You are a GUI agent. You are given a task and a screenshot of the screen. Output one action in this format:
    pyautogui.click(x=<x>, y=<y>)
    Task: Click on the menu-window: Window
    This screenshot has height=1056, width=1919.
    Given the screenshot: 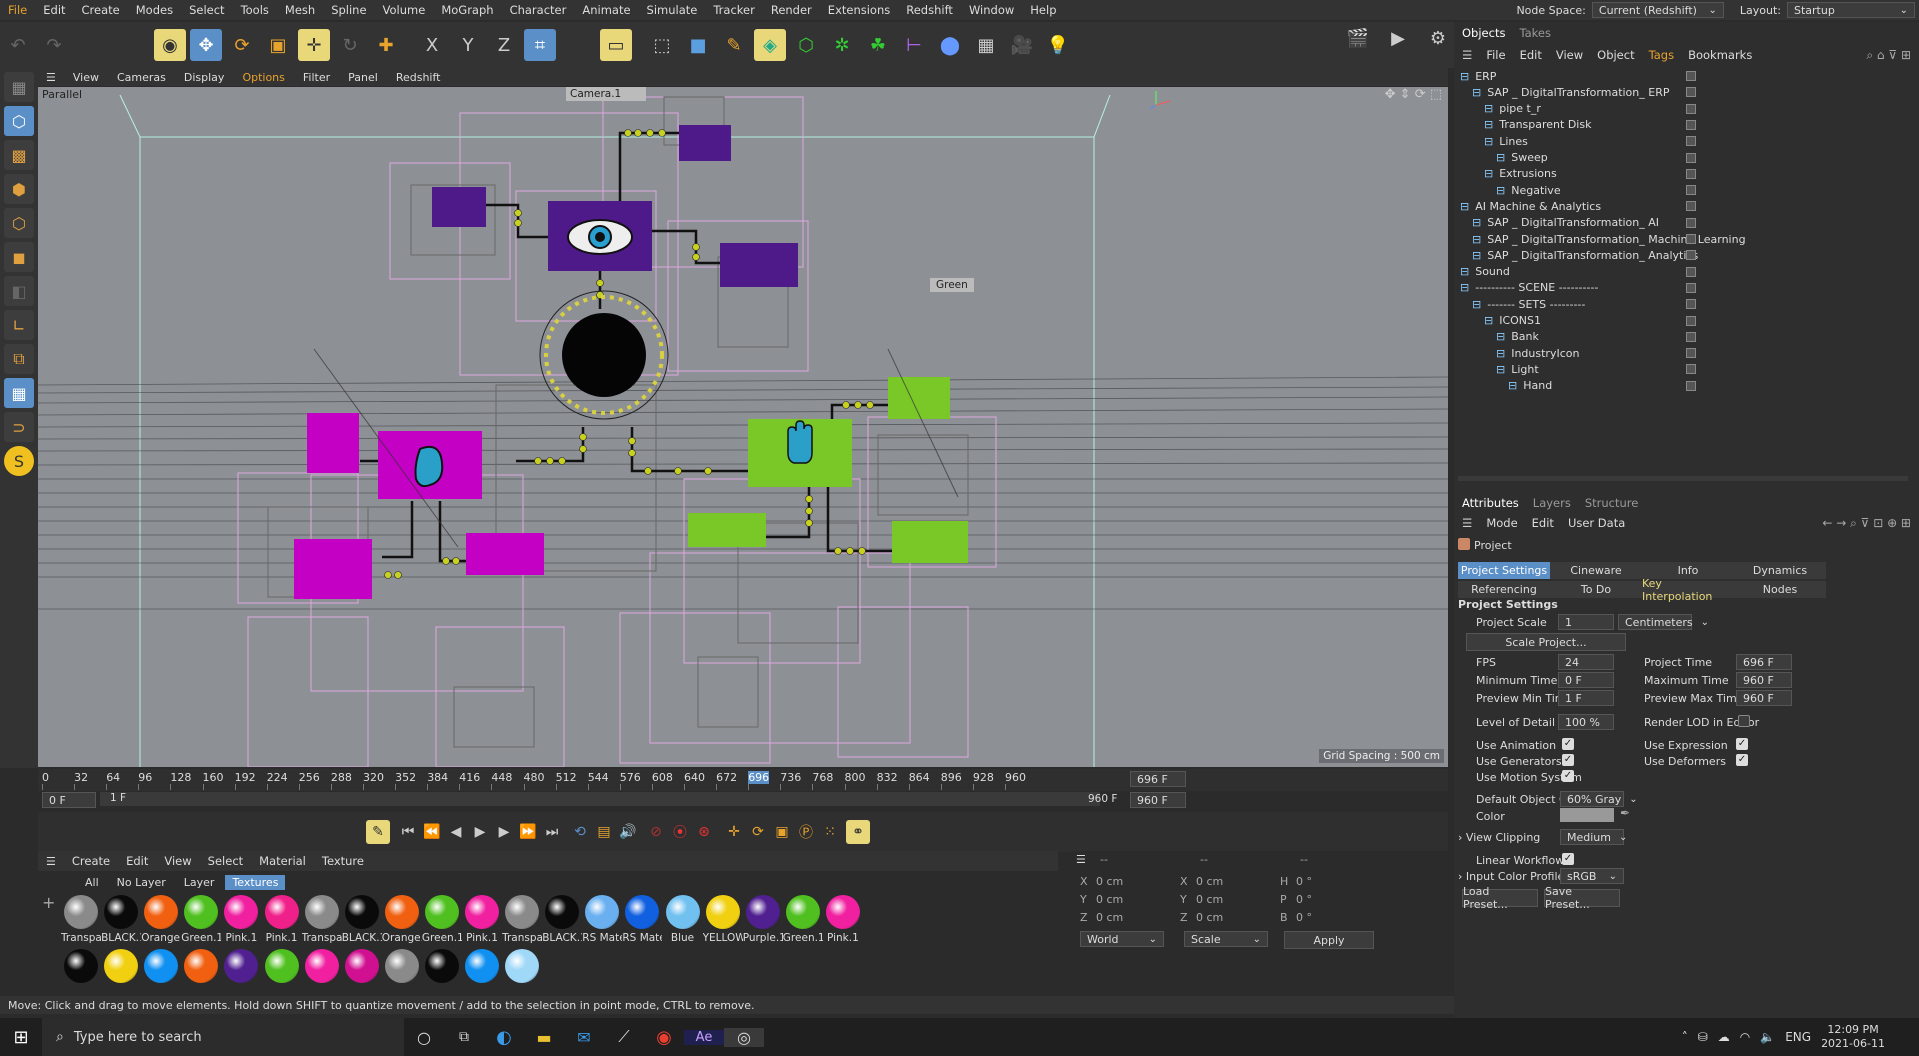 What is the action you would take?
    pyautogui.click(x=991, y=10)
    